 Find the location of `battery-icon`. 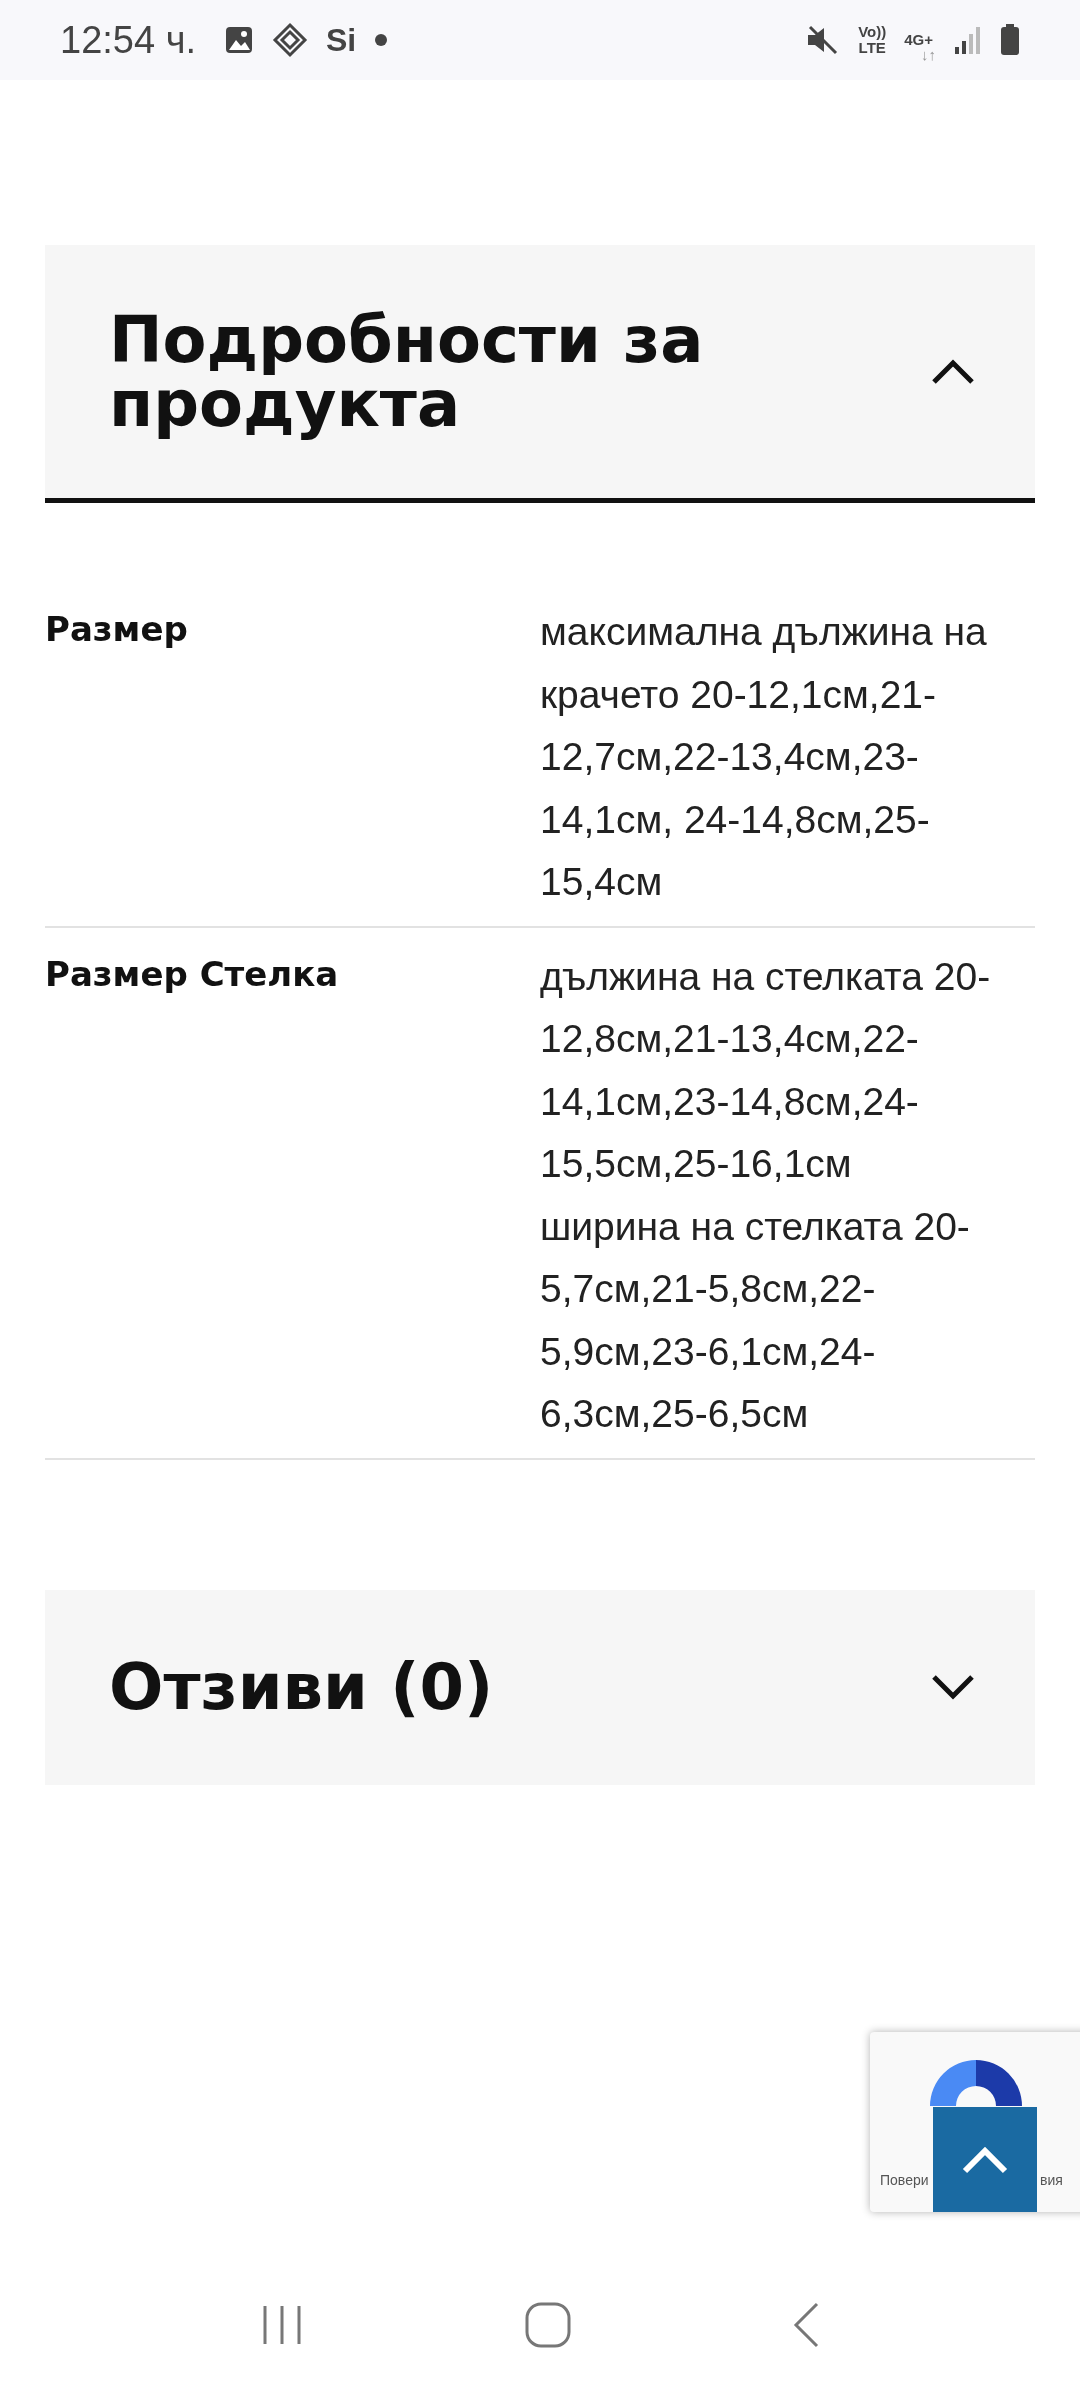

battery-icon is located at coordinates (1010, 40).